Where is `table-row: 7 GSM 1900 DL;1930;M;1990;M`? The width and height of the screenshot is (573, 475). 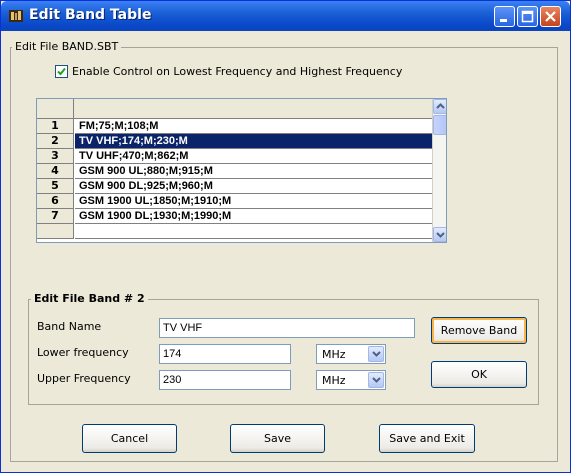
table-row: 7 GSM 1900 DL;1930;M;1990;M is located at coordinates (234, 216).